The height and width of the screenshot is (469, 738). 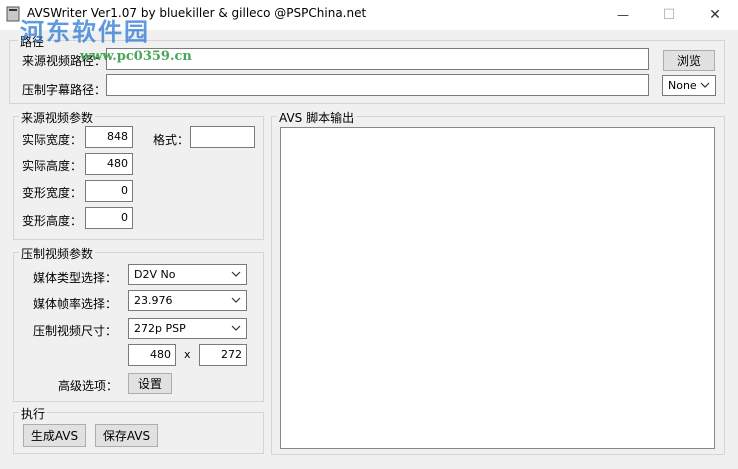 I want to click on deform-width-label: 变形宽度：, so click(x=52, y=193).